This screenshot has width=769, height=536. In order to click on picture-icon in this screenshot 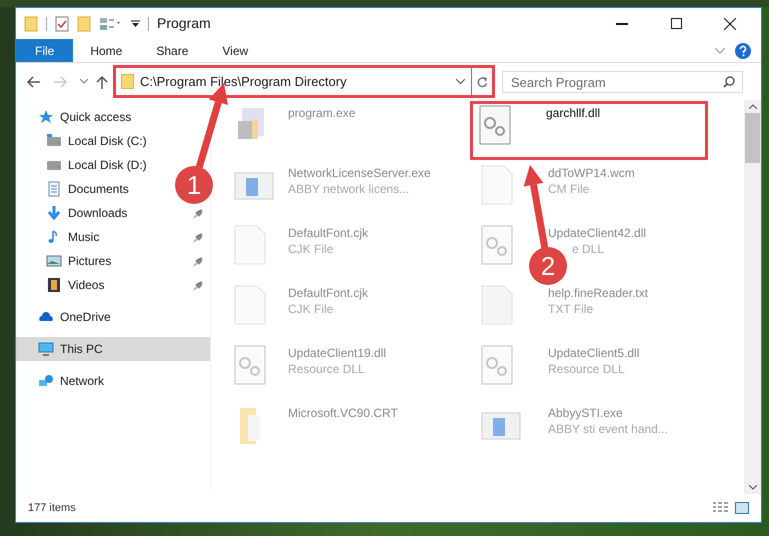, I will do `click(54, 261)`.